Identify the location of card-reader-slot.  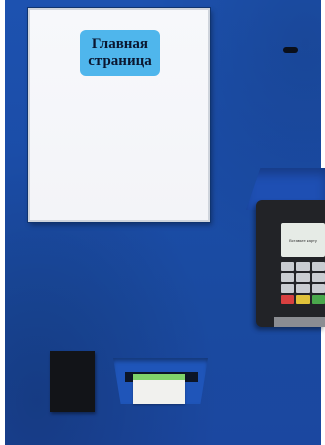
(290, 50).